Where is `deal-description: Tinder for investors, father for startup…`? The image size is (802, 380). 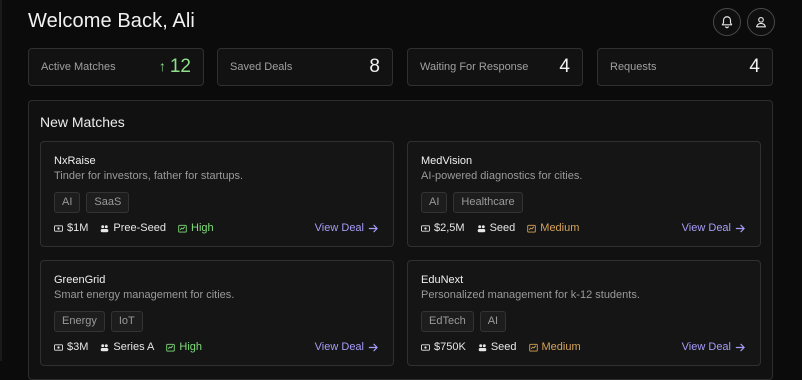 deal-description: Tinder for investors, father for startup… is located at coordinates (149, 176).